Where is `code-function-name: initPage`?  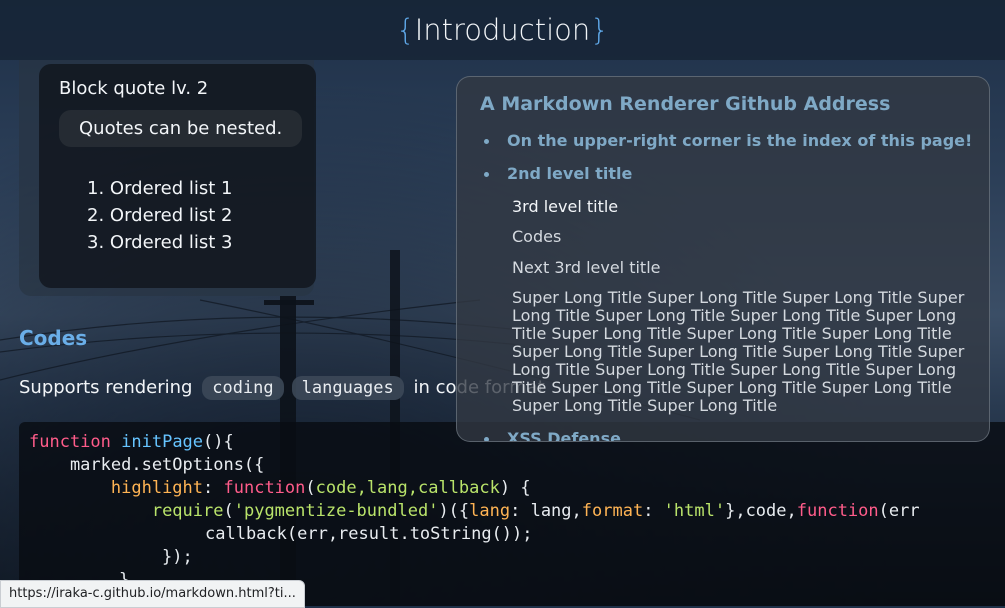 code-function-name: initPage is located at coordinates (162, 442).